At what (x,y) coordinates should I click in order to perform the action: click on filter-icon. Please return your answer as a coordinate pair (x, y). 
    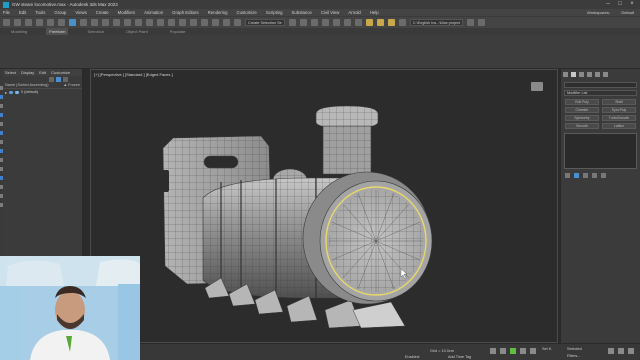
    Looking at the image, I should click on (51, 79).